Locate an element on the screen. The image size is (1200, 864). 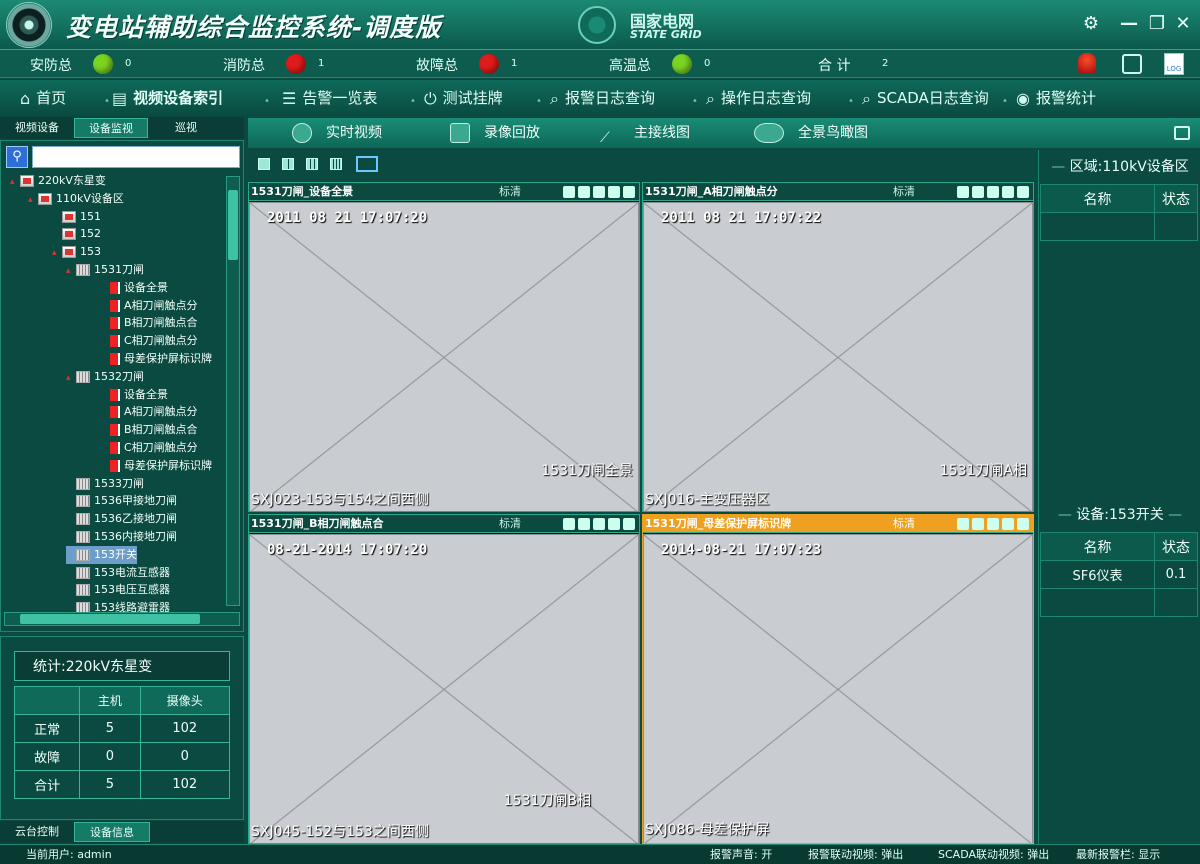
tab-device-info: 设备信息 is located at coordinates (112, 832).